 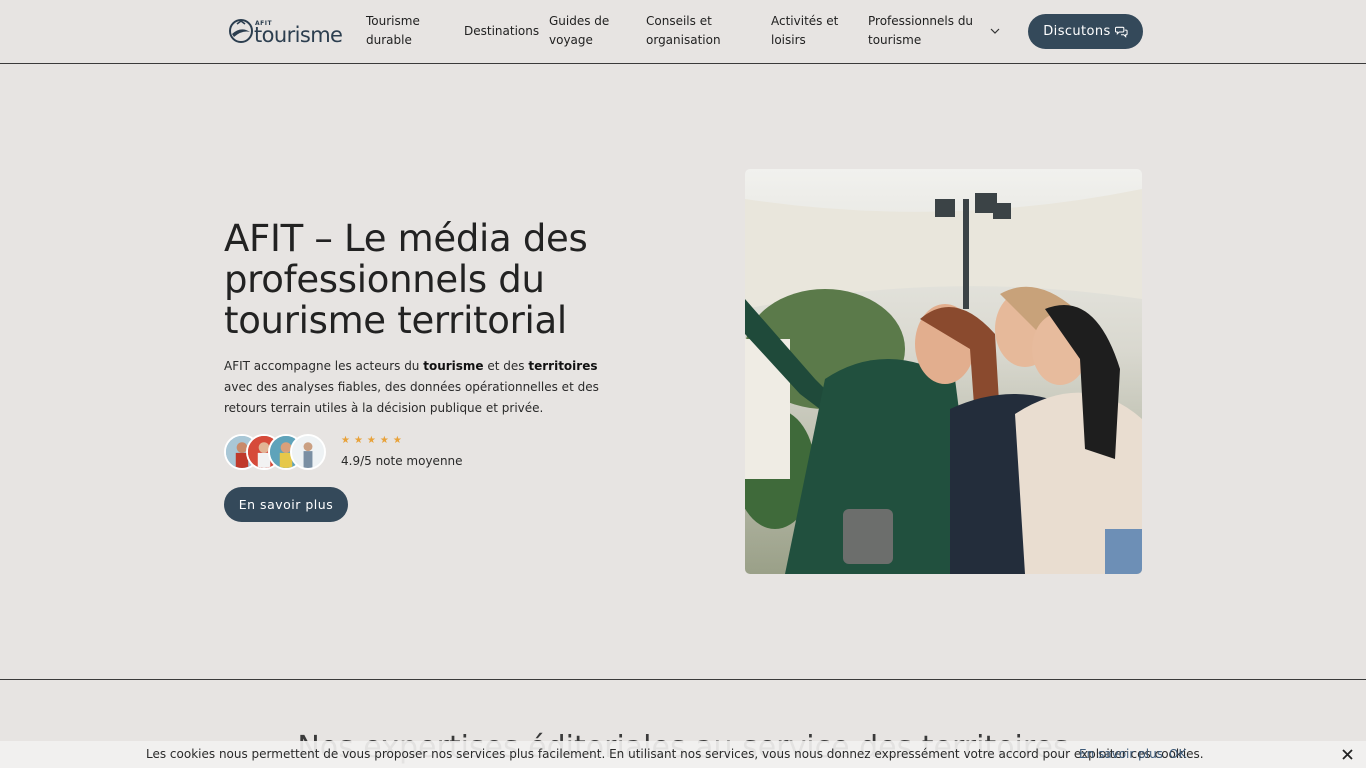 I want to click on nav-item-tourisme-durable: Tourisme durable, so click(x=393, y=31).